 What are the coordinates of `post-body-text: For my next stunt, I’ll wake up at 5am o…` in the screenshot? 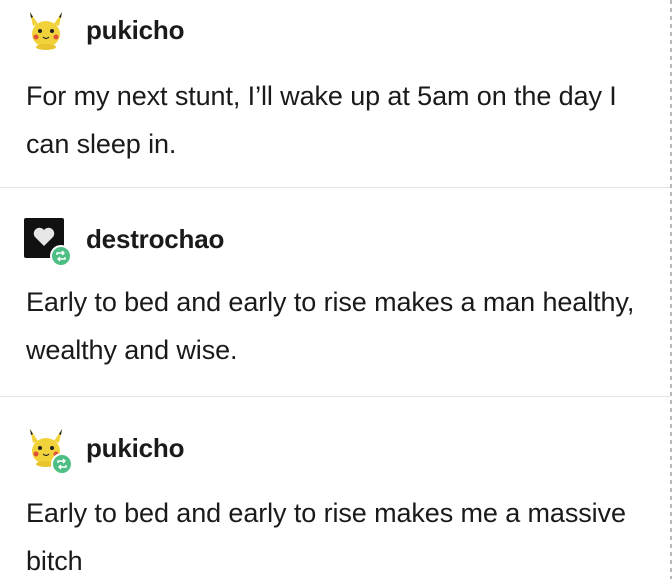 It's located at (321, 120).